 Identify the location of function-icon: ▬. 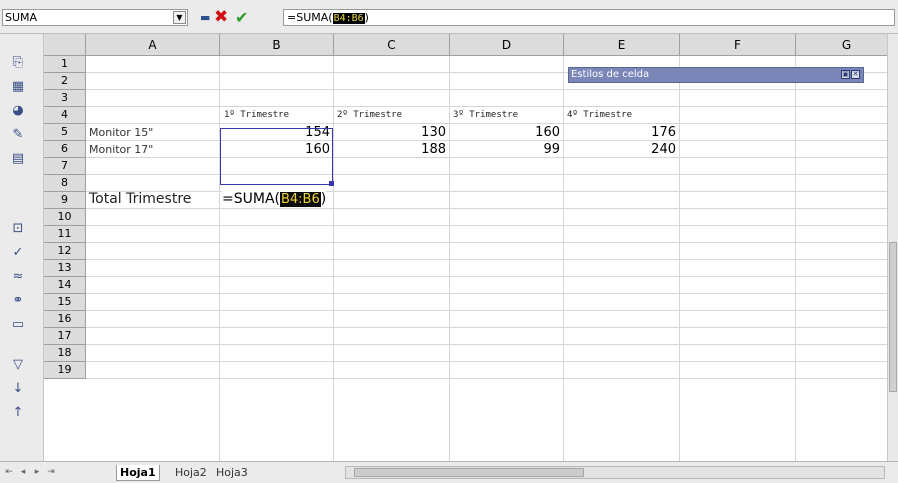
(205, 17).